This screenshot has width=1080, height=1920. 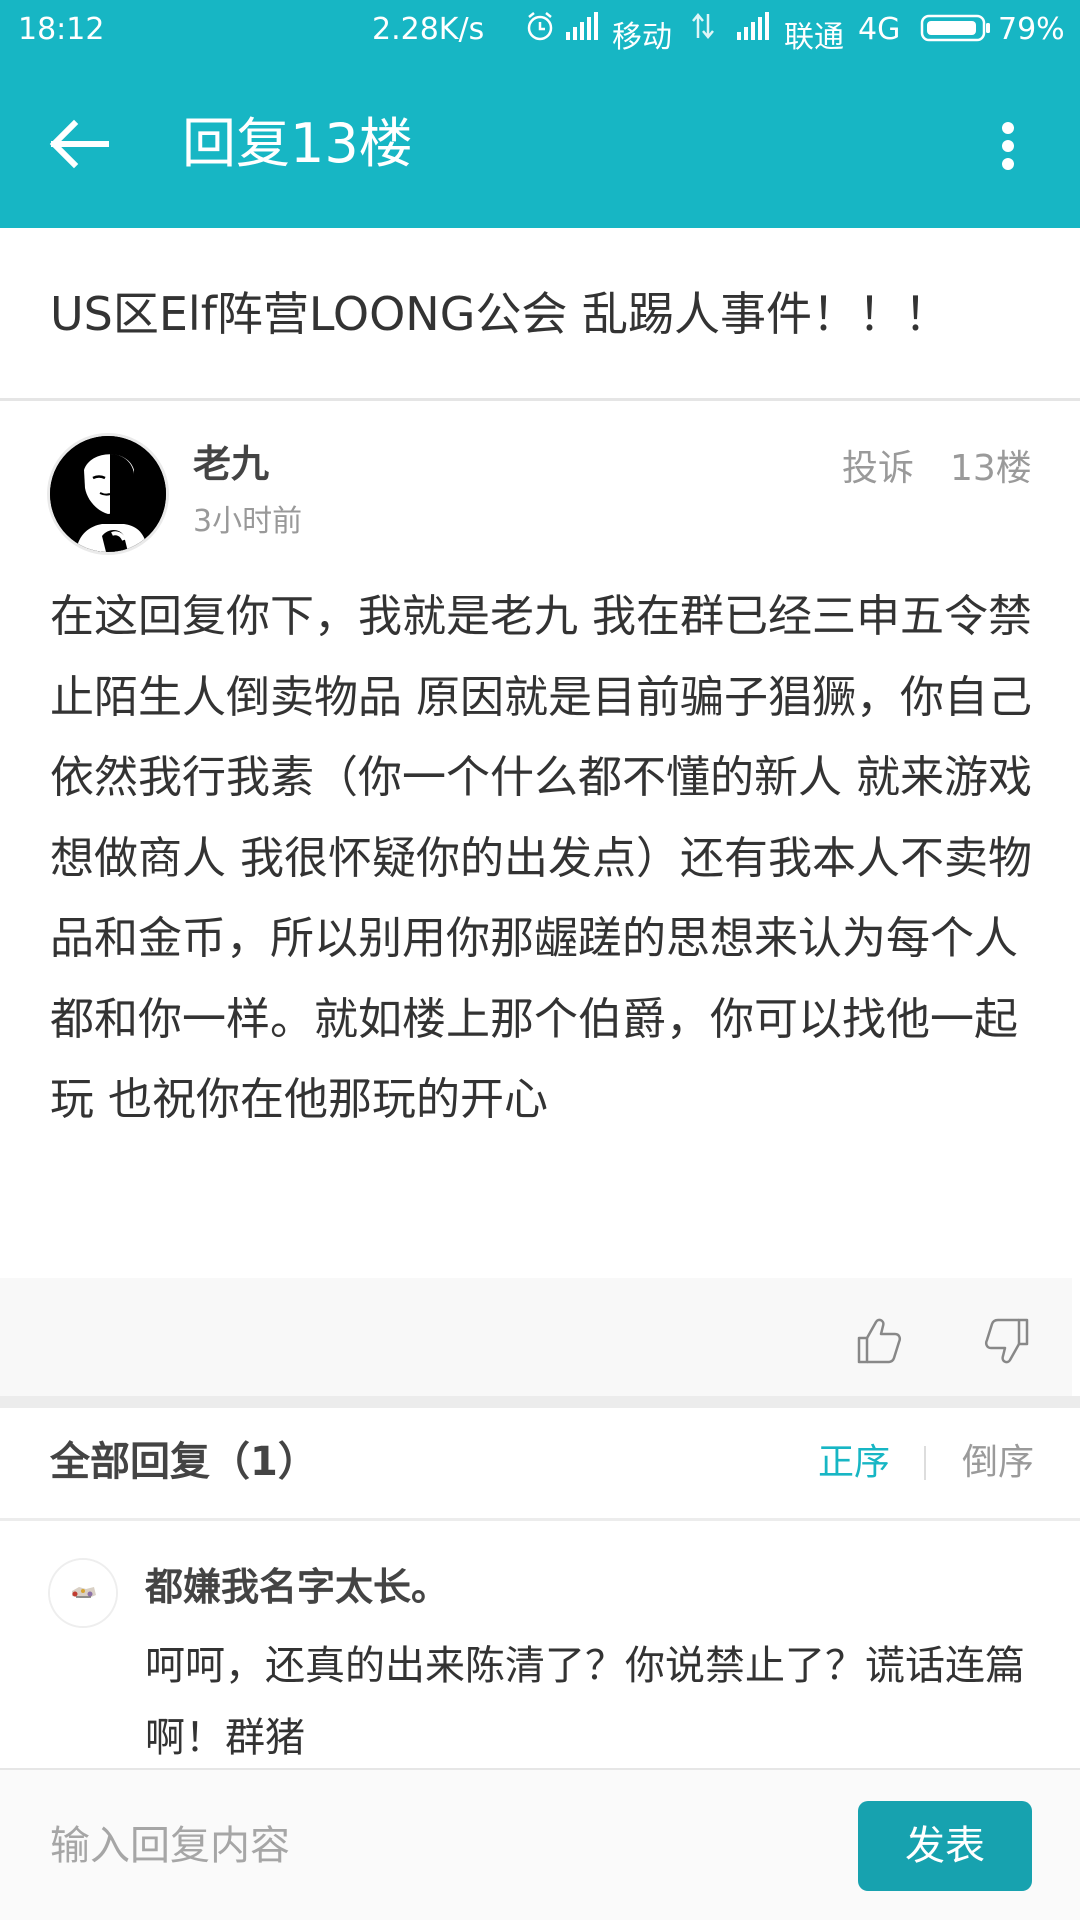 I want to click on reply-author: 都嫌我名字太长。, so click(x=297, y=1587).